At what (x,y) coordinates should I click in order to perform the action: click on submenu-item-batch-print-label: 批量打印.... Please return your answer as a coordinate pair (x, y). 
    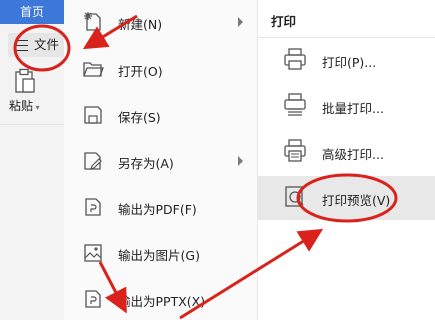
    Looking at the image, I should click on (353, 108).